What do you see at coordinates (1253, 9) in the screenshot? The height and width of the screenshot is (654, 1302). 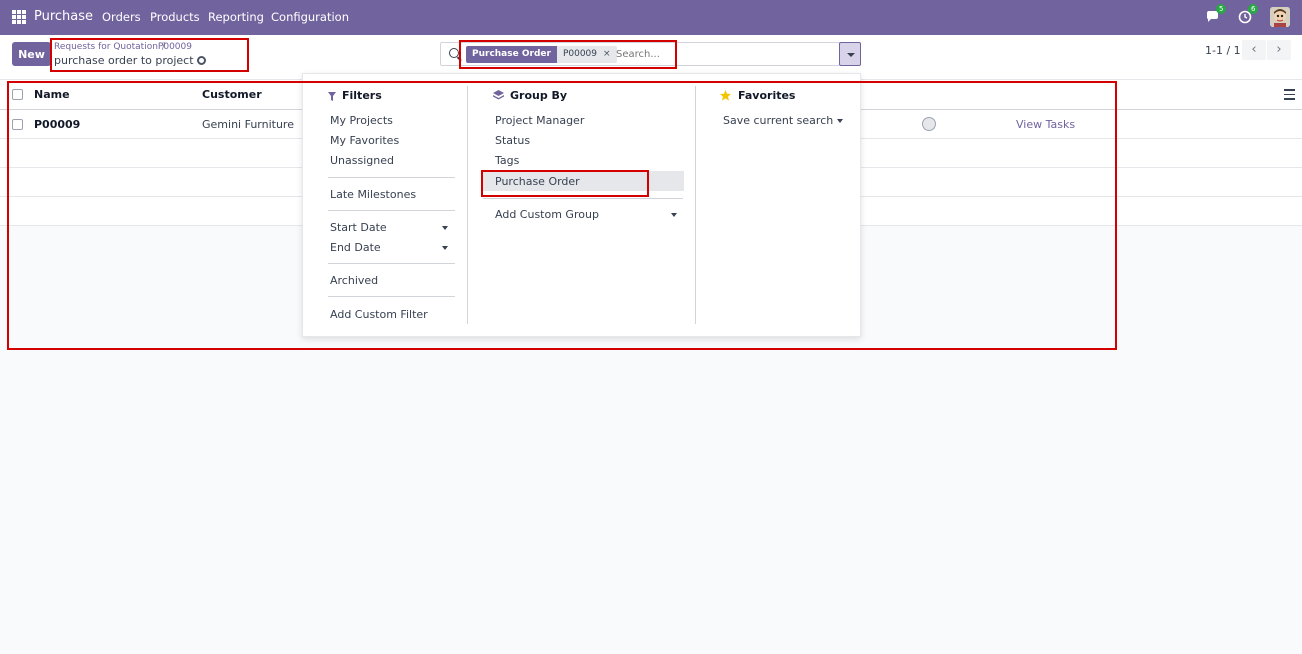 I see `activities-badge: 6` at bounding box center [1253, 9].